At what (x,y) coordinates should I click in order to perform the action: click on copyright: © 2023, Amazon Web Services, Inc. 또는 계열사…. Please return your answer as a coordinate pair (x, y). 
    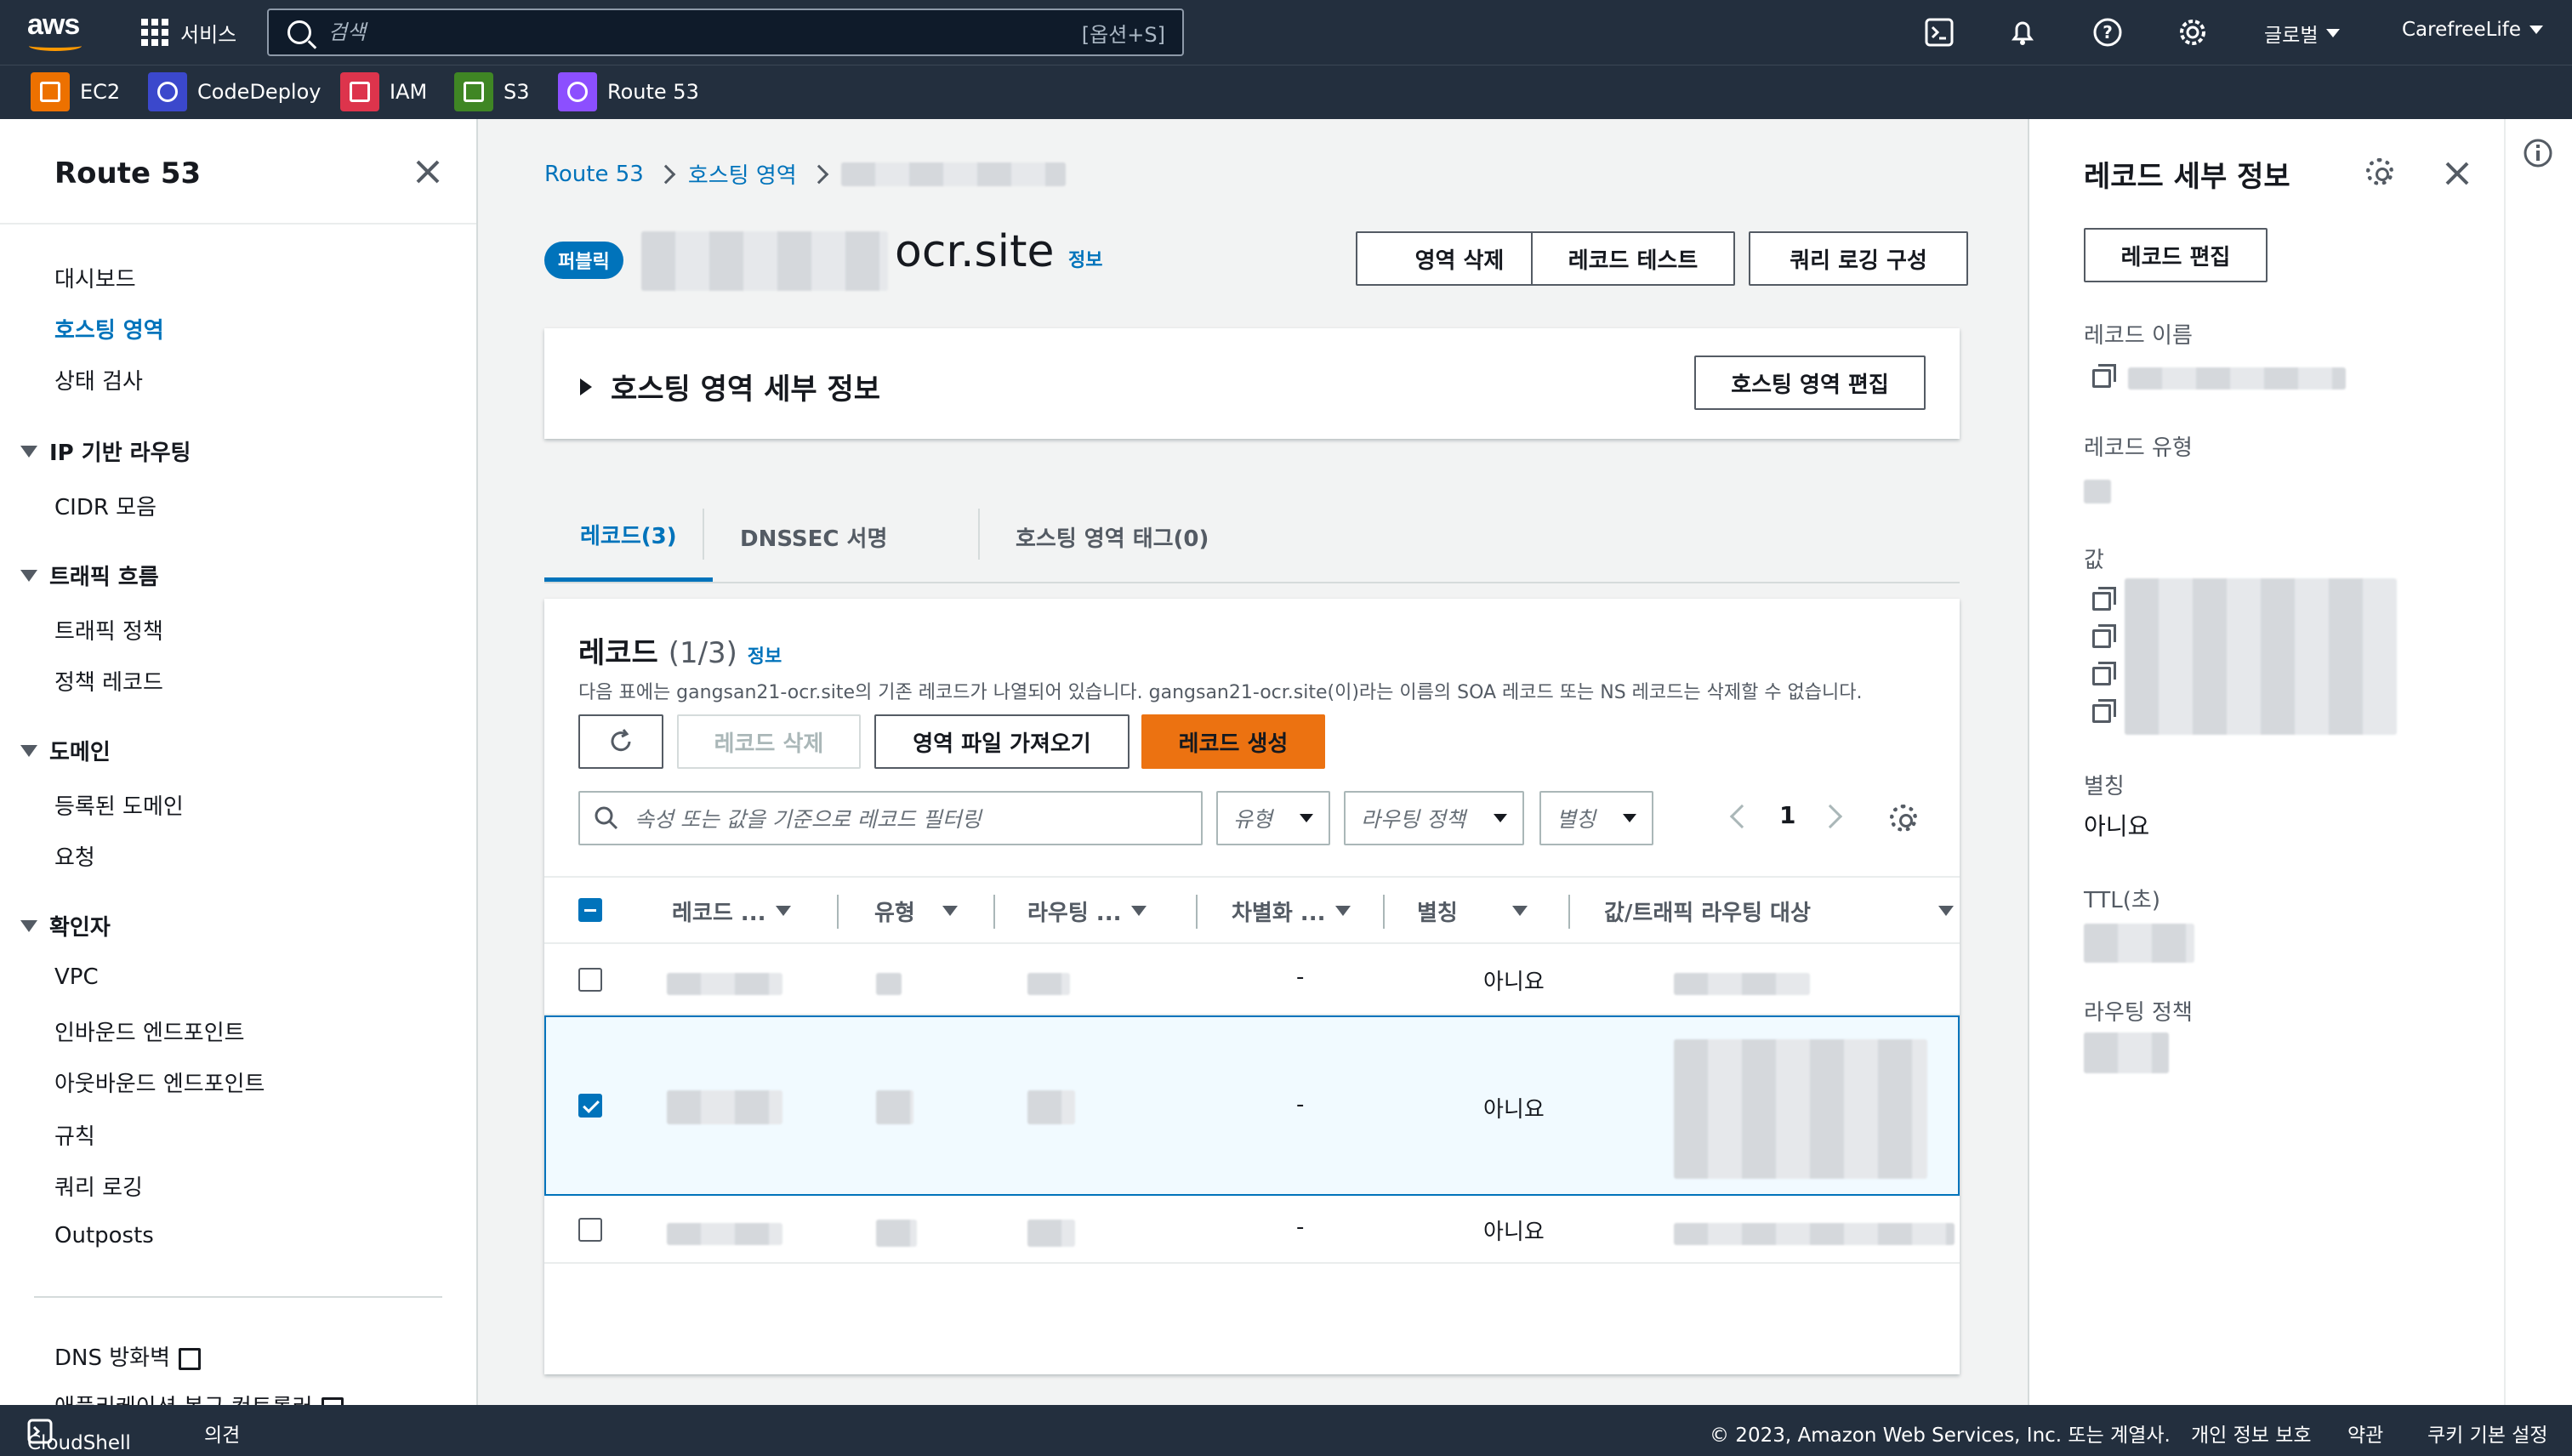
    Looking at the image, I should click on (1940, 1436).